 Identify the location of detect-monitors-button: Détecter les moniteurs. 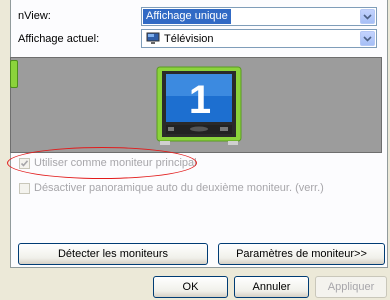
(113, 254).